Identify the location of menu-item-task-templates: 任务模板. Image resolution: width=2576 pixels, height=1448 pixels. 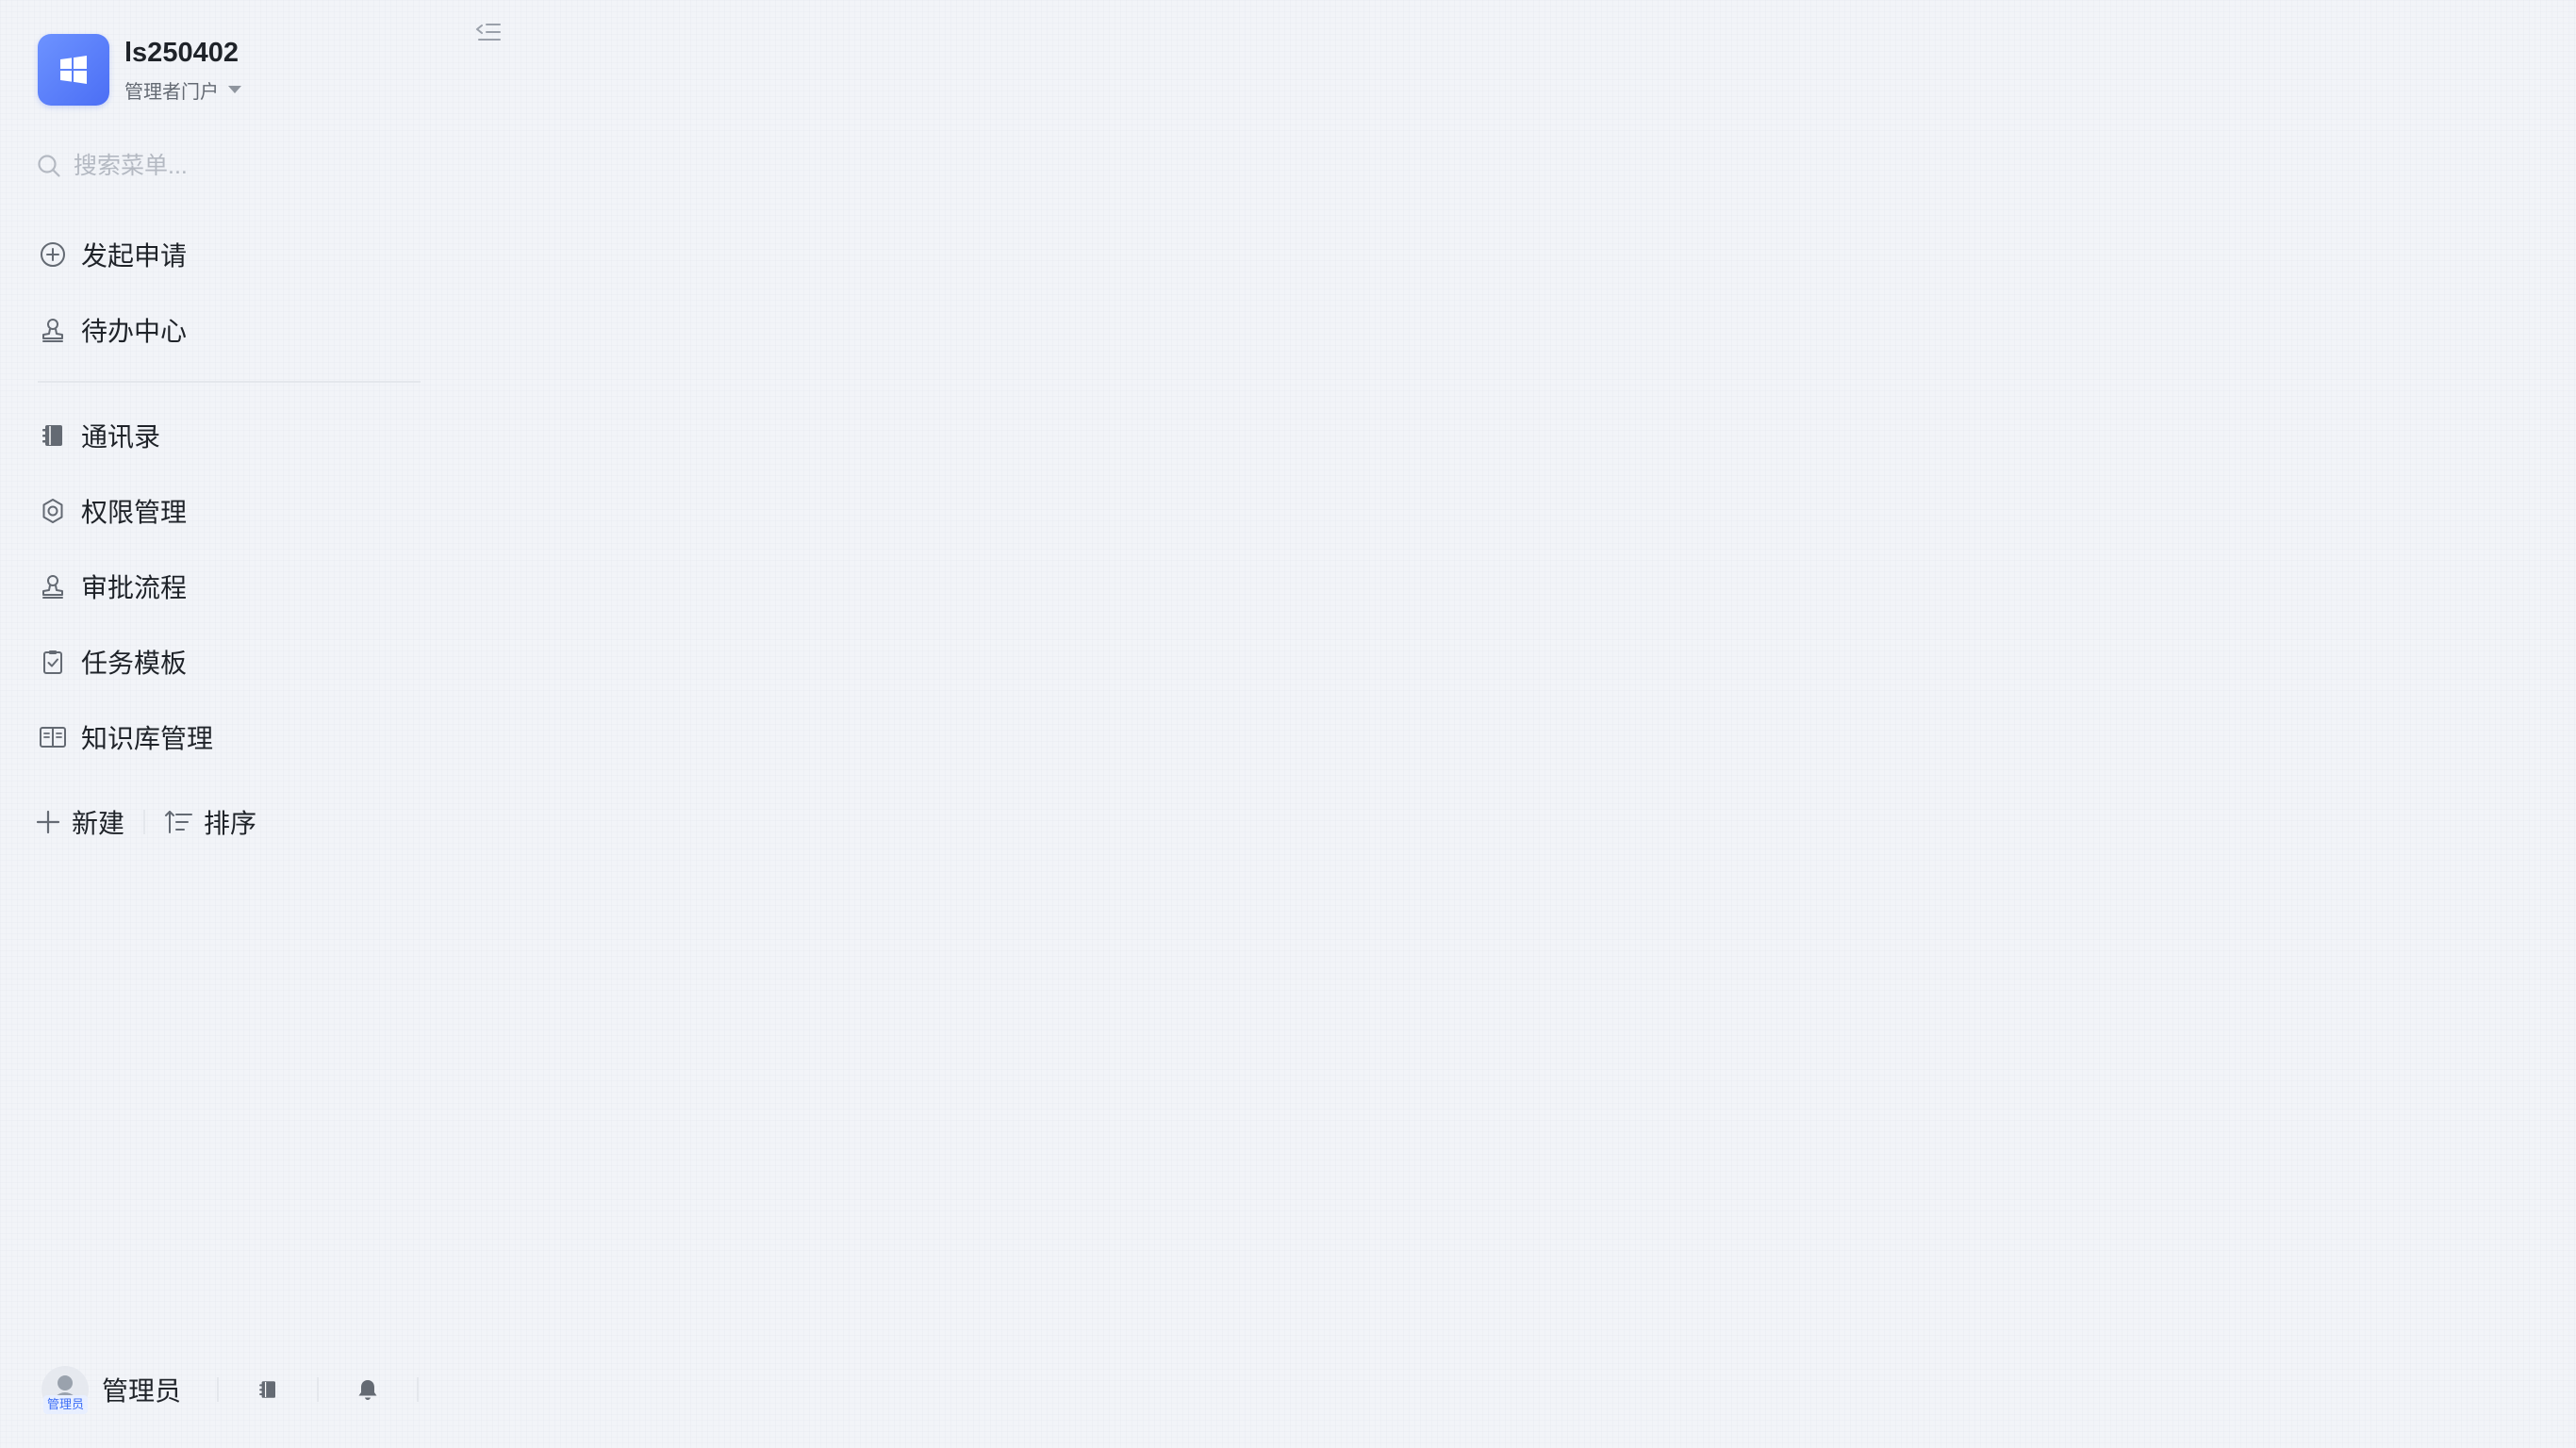
(226, 662).